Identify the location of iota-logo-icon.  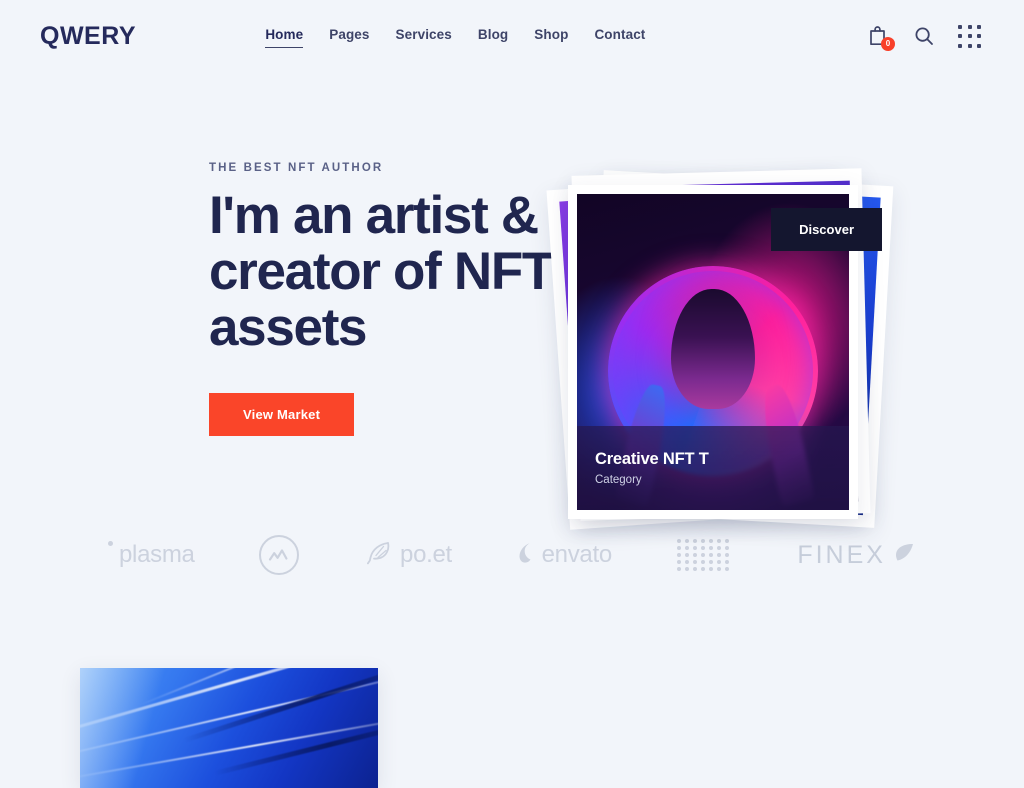
(704, 555).